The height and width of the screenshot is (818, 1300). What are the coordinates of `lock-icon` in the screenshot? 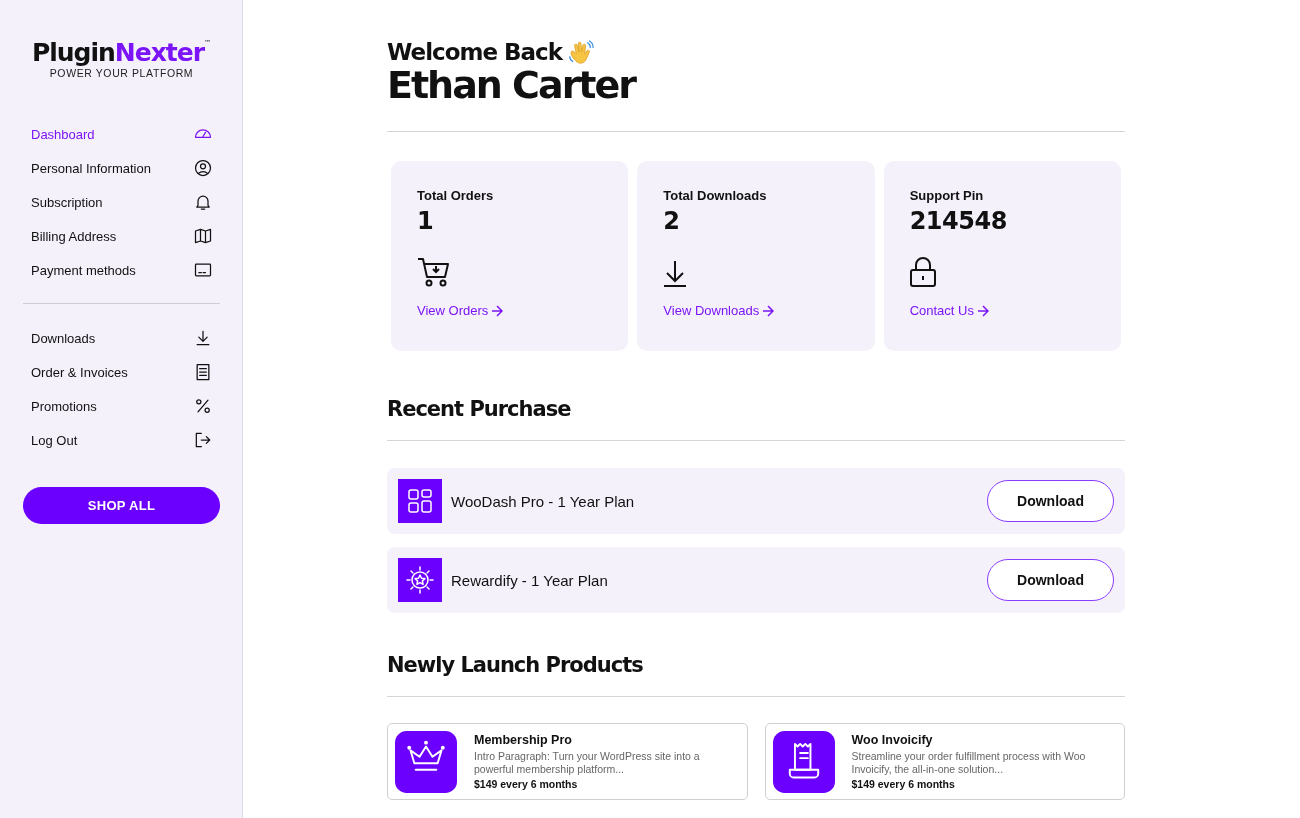 It's located at (922, 271).